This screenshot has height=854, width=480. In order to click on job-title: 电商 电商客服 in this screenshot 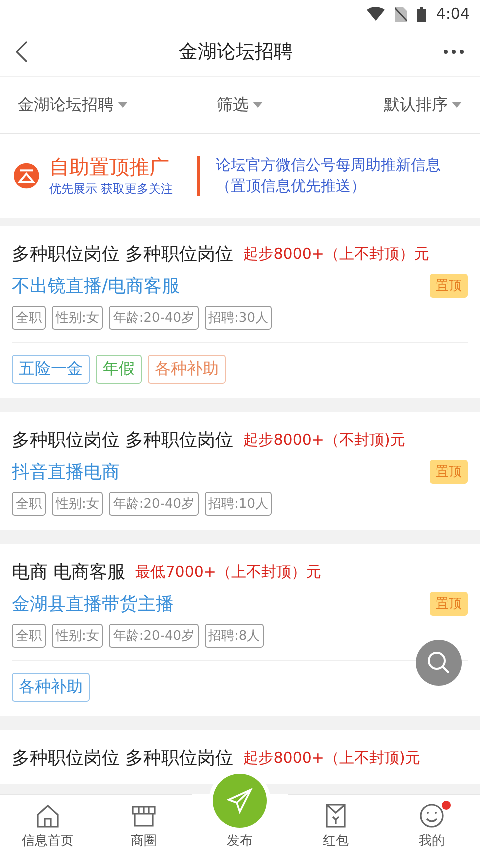, I will do `click(69, 572)`.